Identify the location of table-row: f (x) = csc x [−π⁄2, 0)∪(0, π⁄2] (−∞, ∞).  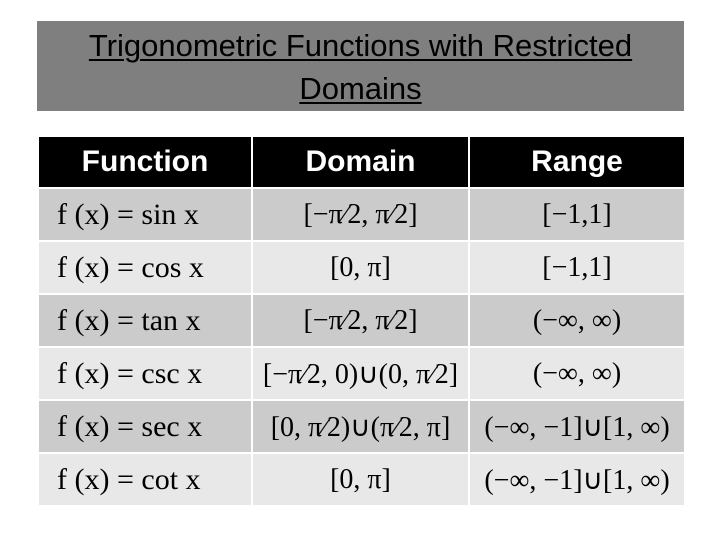
(361, 373).